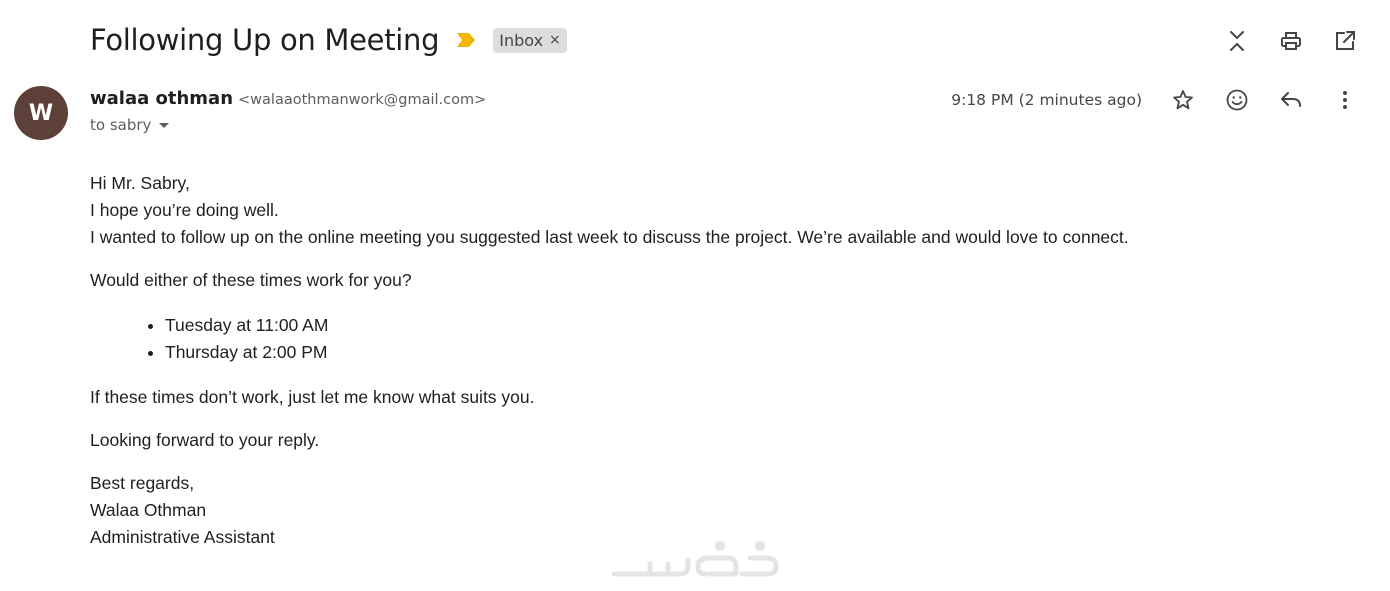 This screenshot has height=591, width=1390. Describe the element at coordinates (727, 325) in the screenshot. I see `list-item: Tuesday at 11:00 AM` at that location.